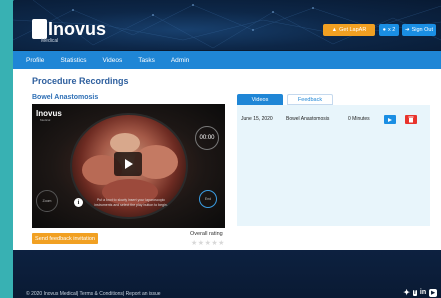  Describe the element at coordinates (112, 60) in the screenshot. I see `nav-item-videos: Videos` at that location.